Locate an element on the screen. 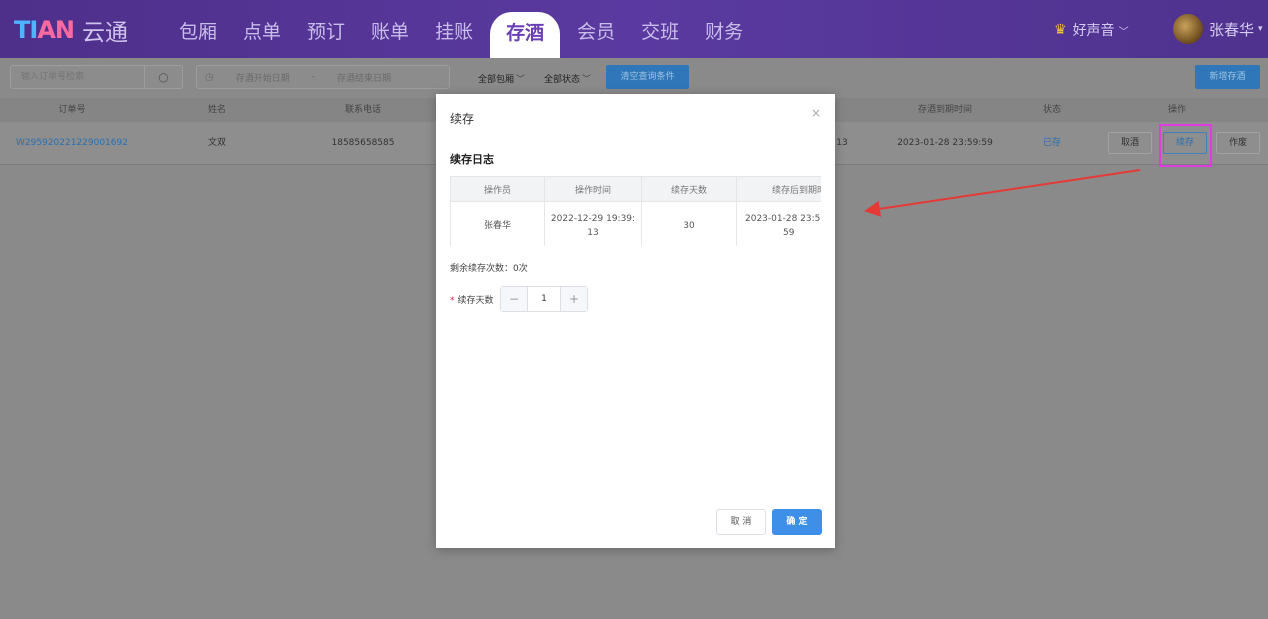 The height and width of the screenshot is (619, 1268). close-icon: × is located at coordinates (816, 113).